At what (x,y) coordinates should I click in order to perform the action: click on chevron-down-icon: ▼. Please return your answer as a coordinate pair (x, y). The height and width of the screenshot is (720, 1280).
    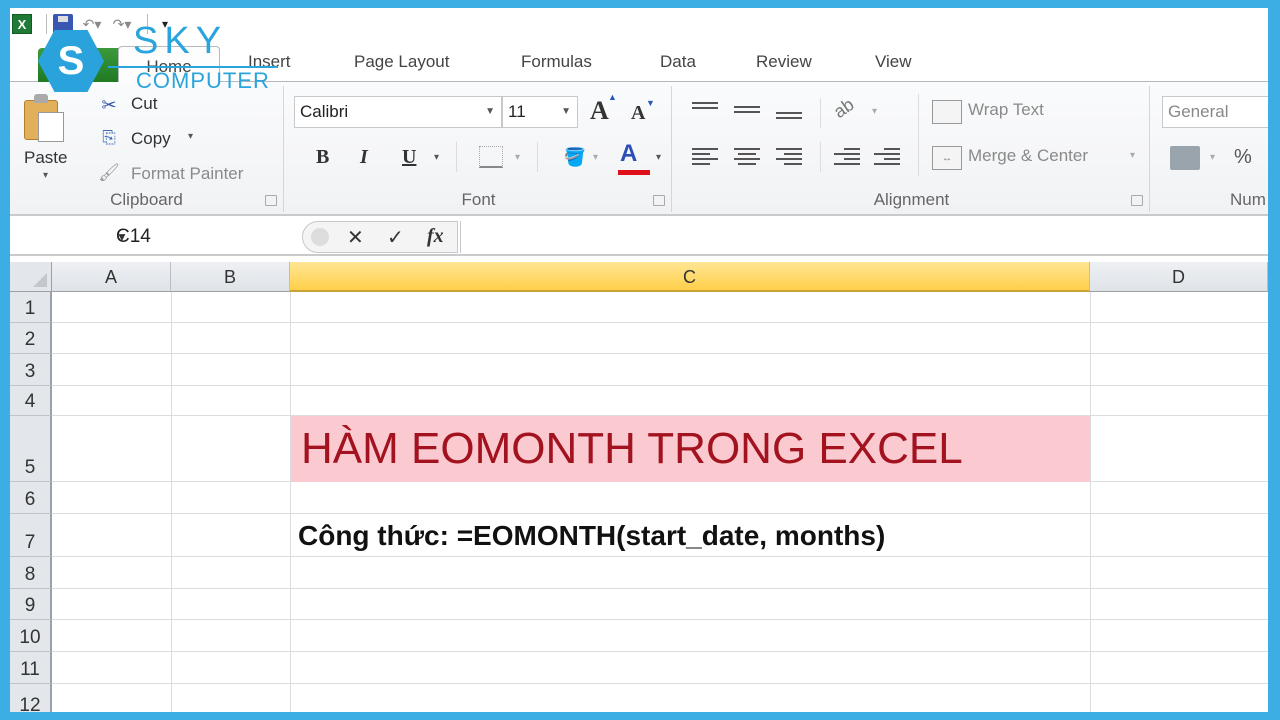
    Looking at the image, I should click on (203, 237).